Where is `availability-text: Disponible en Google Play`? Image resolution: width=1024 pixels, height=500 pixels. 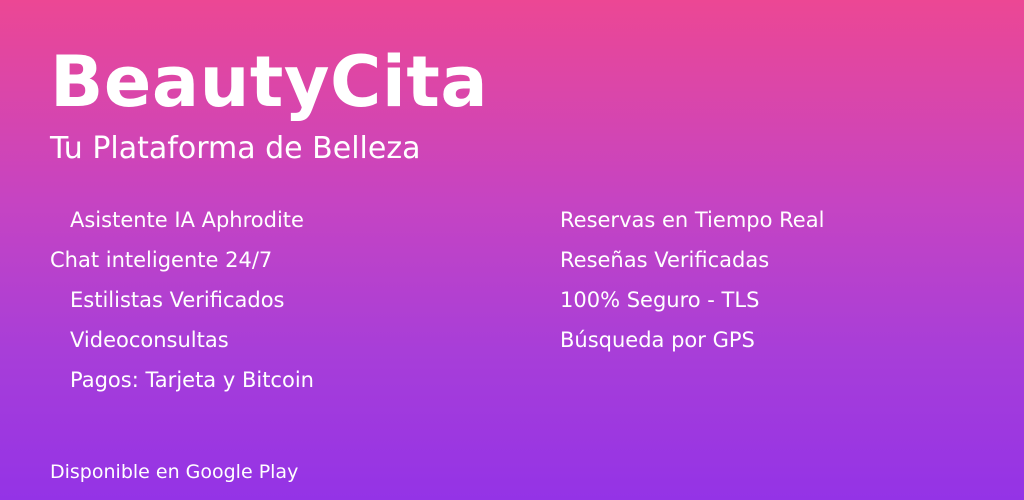
availability-text: Disponible en Google Play is located at coordinates (174, 472).